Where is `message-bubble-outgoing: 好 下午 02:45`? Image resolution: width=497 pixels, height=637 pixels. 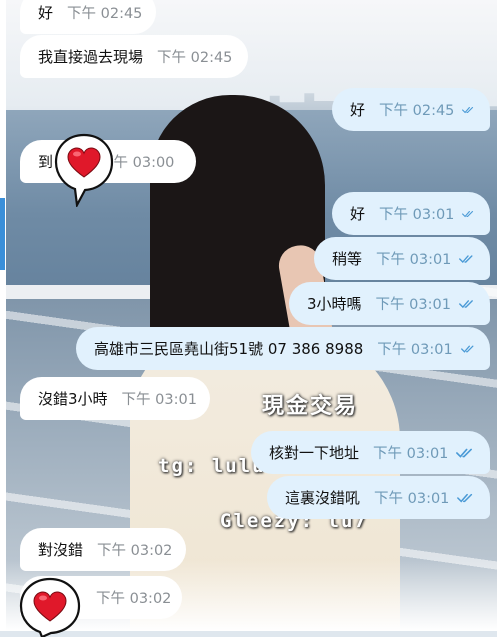
message-bubble-outgoing: 好 下午 02:45 is located at coordinates (411, 109).